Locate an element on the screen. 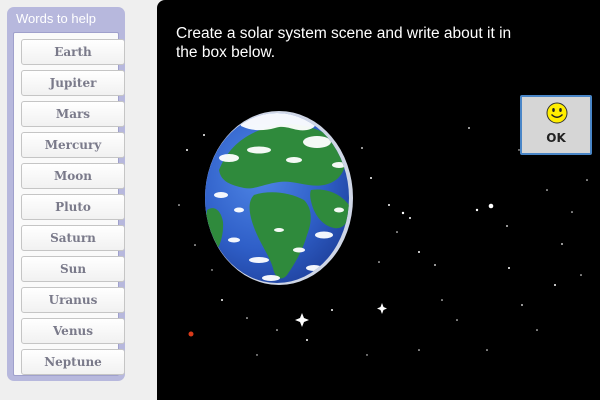 This screenshot has height=400, width=600. earth-planet-icon is located at coordinates (279, 200).